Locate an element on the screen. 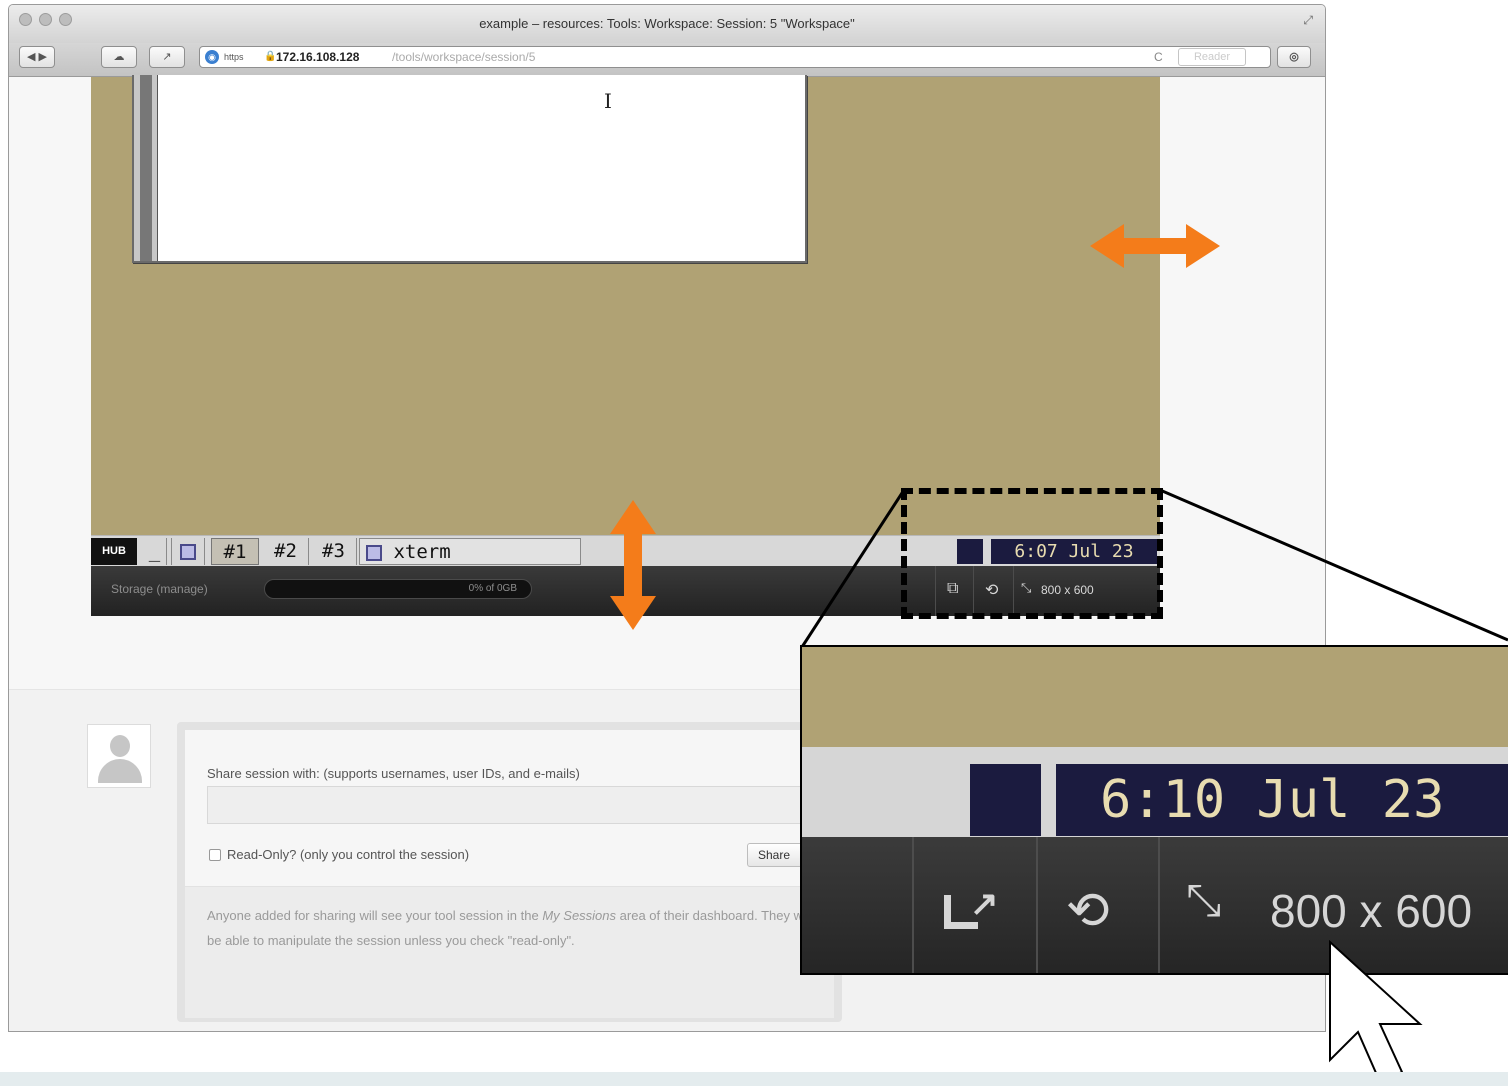  vertical-resize-arrow-icon is located at coordinates (633, 565).